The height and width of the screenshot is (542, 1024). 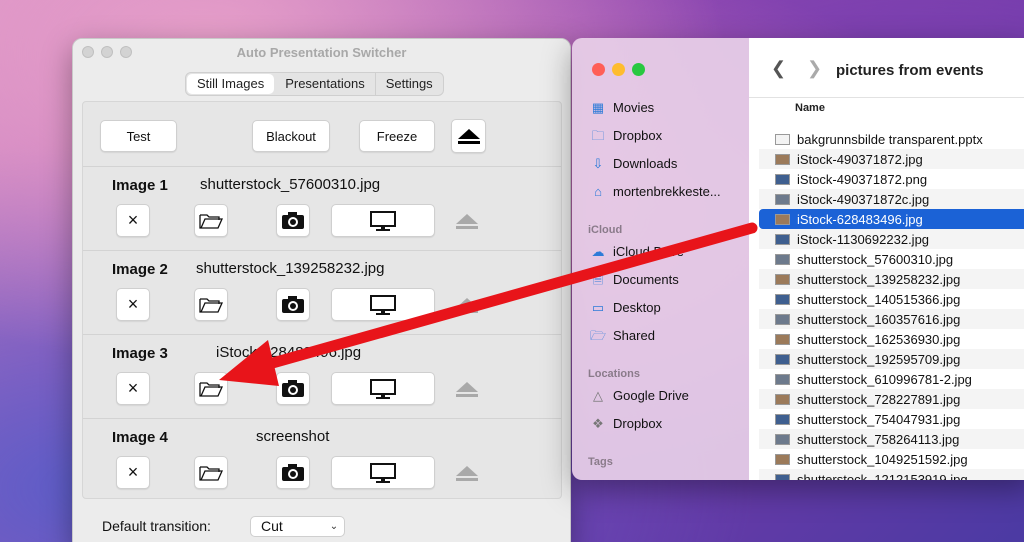 What do you see at coordinates (618, 69) in the screenshot?
I see `minimize-window-button` at bounding box center [618, 69].